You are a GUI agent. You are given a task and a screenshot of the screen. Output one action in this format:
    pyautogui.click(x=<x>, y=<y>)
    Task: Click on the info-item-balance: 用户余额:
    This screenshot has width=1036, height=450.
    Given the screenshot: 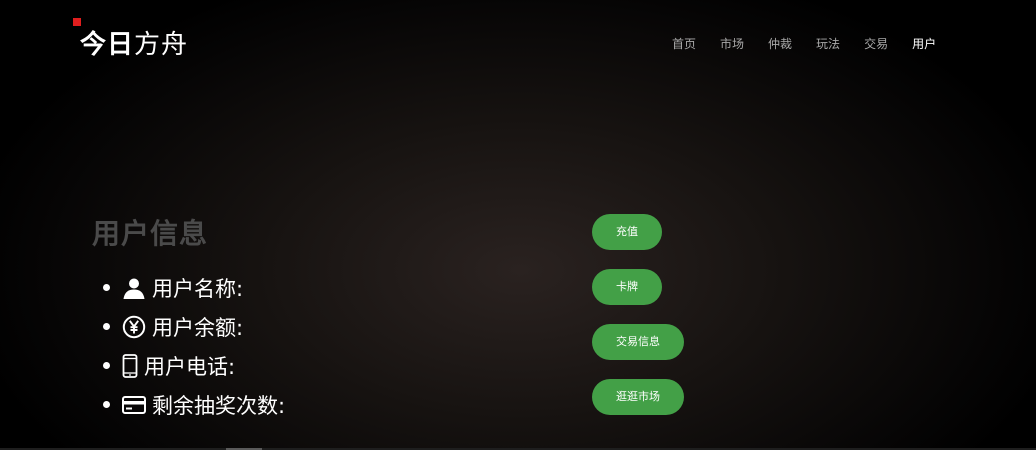 What is the action you would take?
    pyautogui.click(x=194, y=326)
    